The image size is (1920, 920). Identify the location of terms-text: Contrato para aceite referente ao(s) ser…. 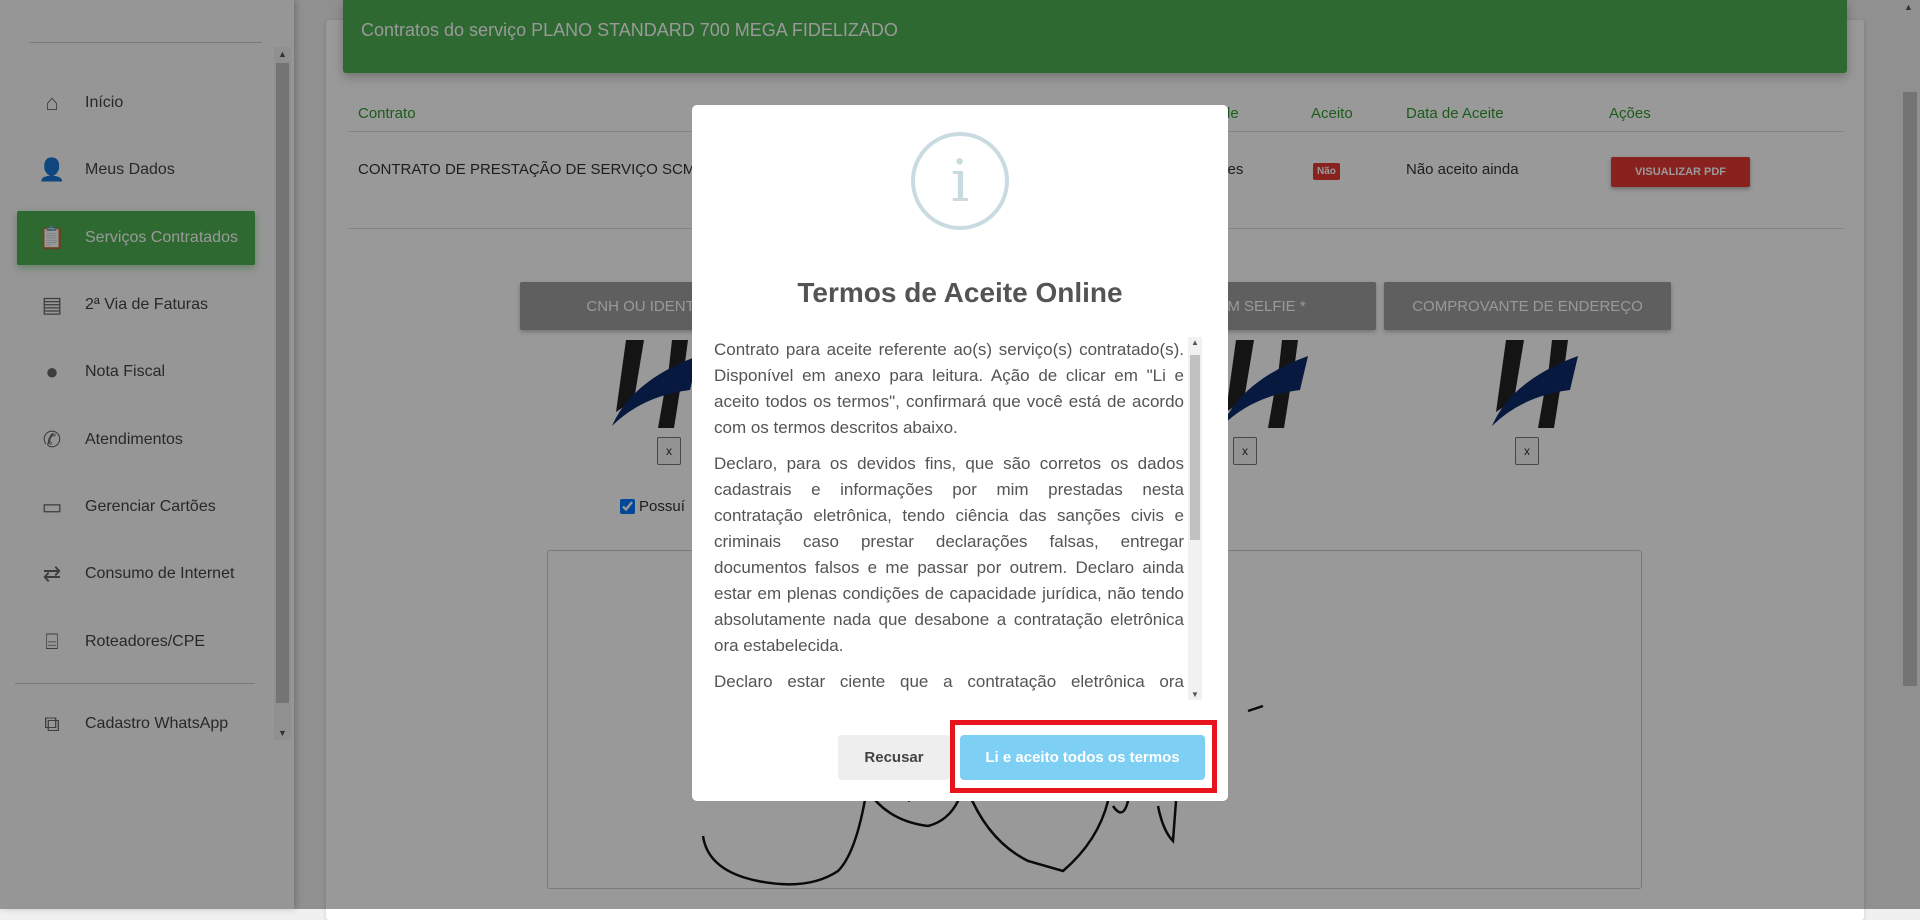
(949, 518).